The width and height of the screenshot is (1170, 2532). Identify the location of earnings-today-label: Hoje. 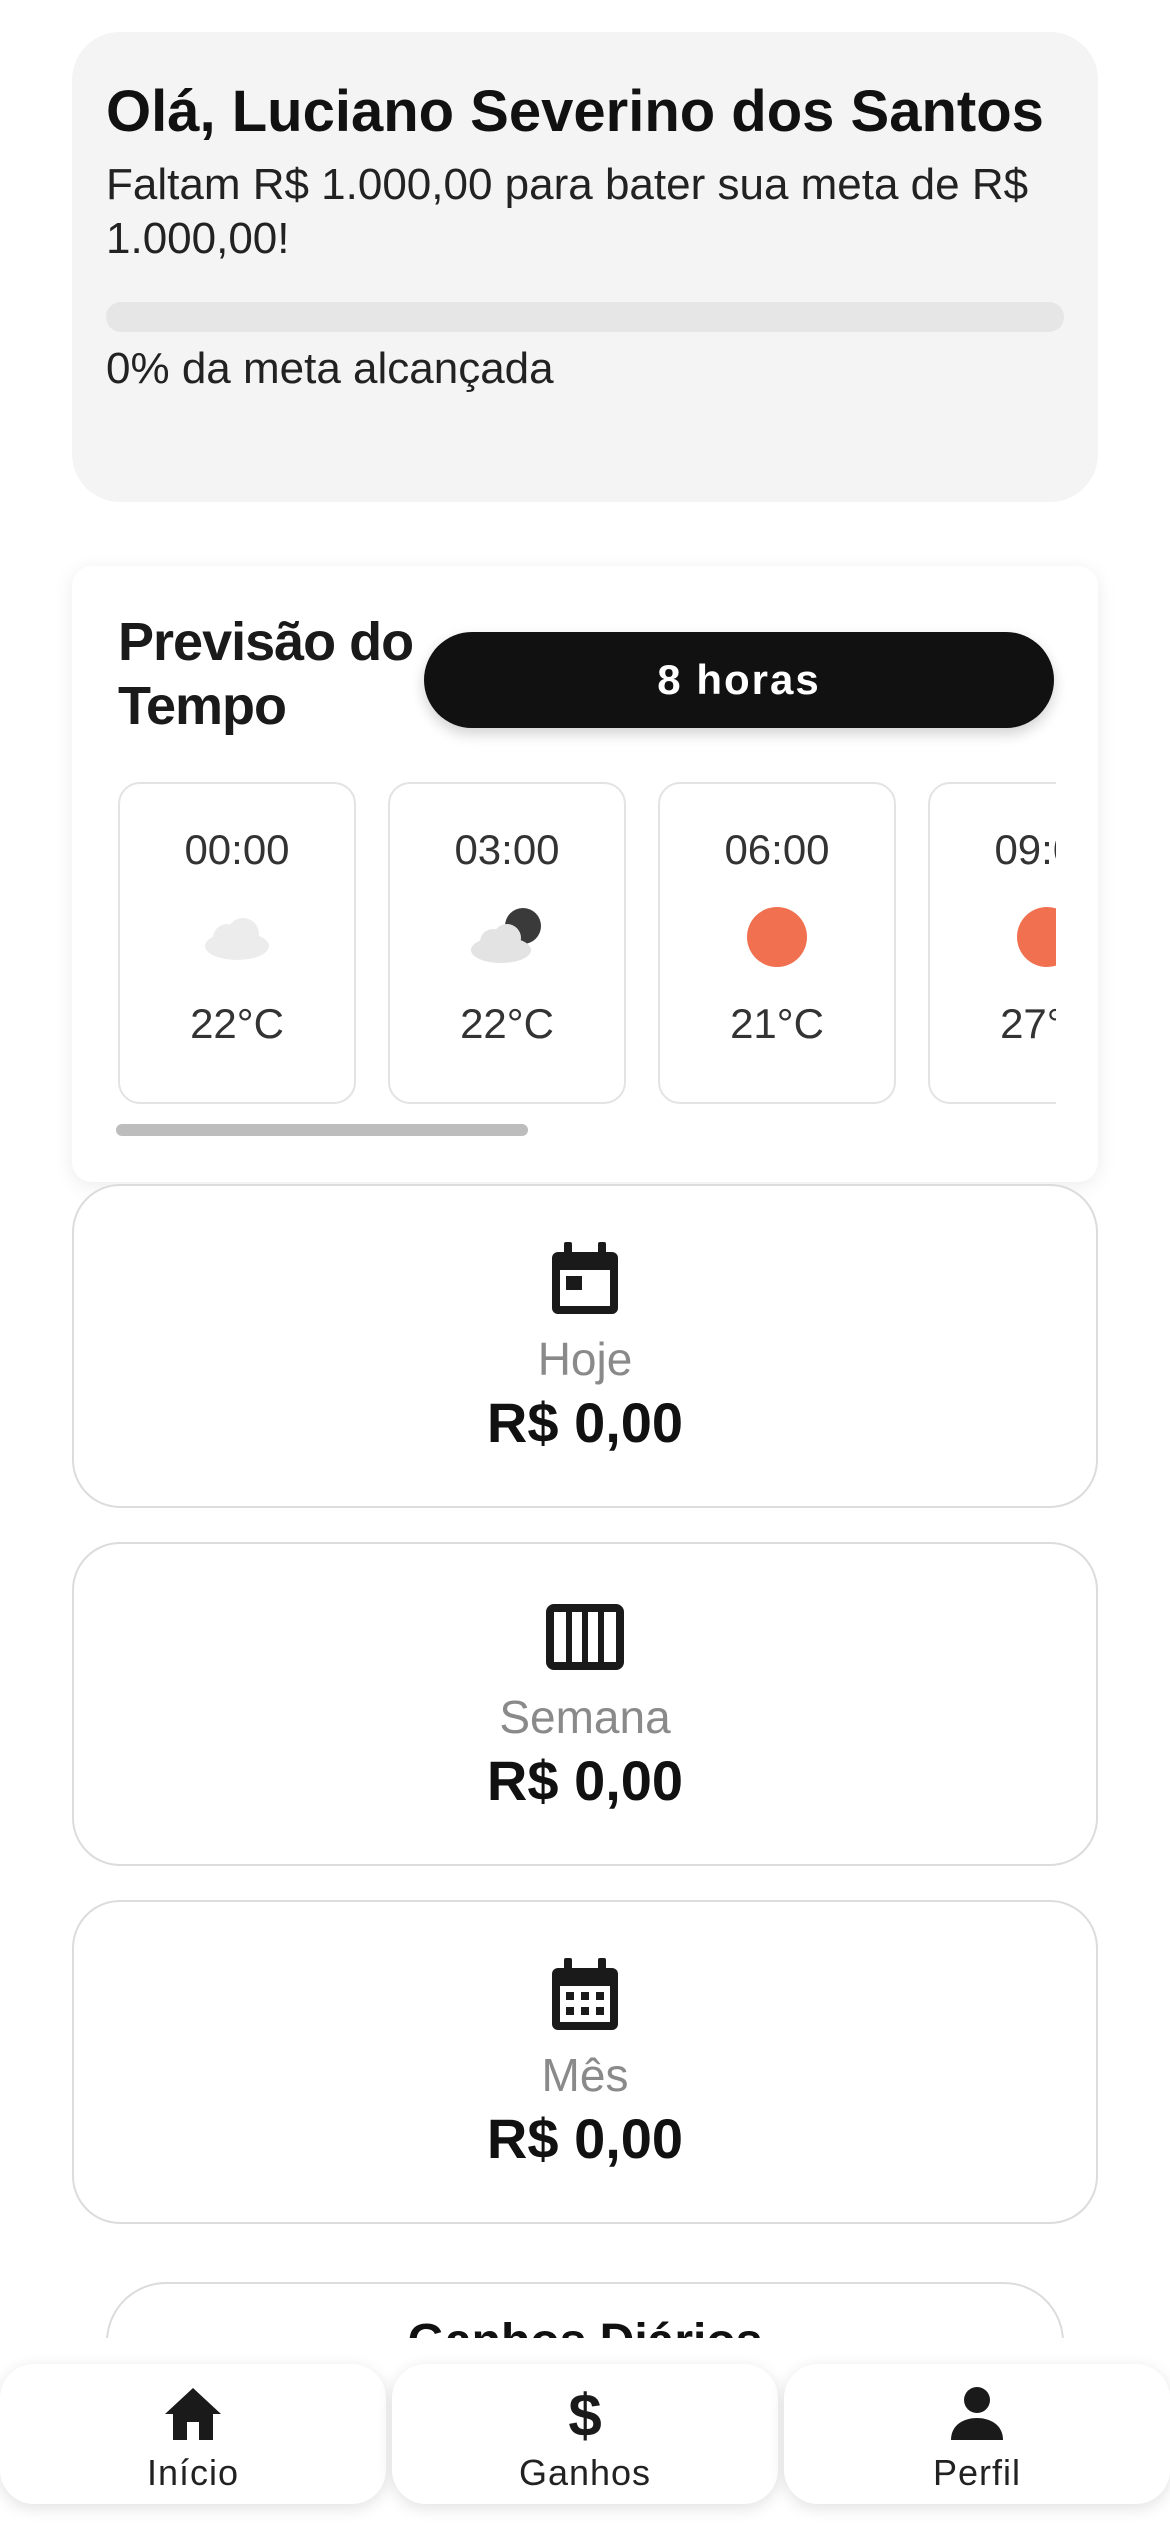
(585, 1359).